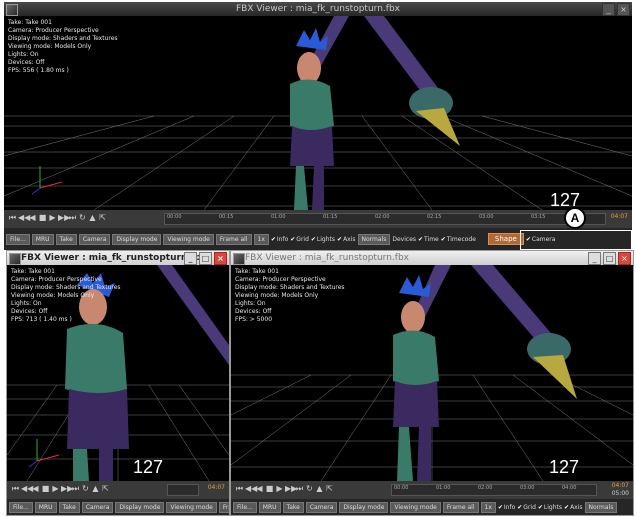 This screenshot has width=636, height=517. Describe the element at coordinates (254, 319) in the screenshot. I see `info-line: FPS: > 5000` at that location.